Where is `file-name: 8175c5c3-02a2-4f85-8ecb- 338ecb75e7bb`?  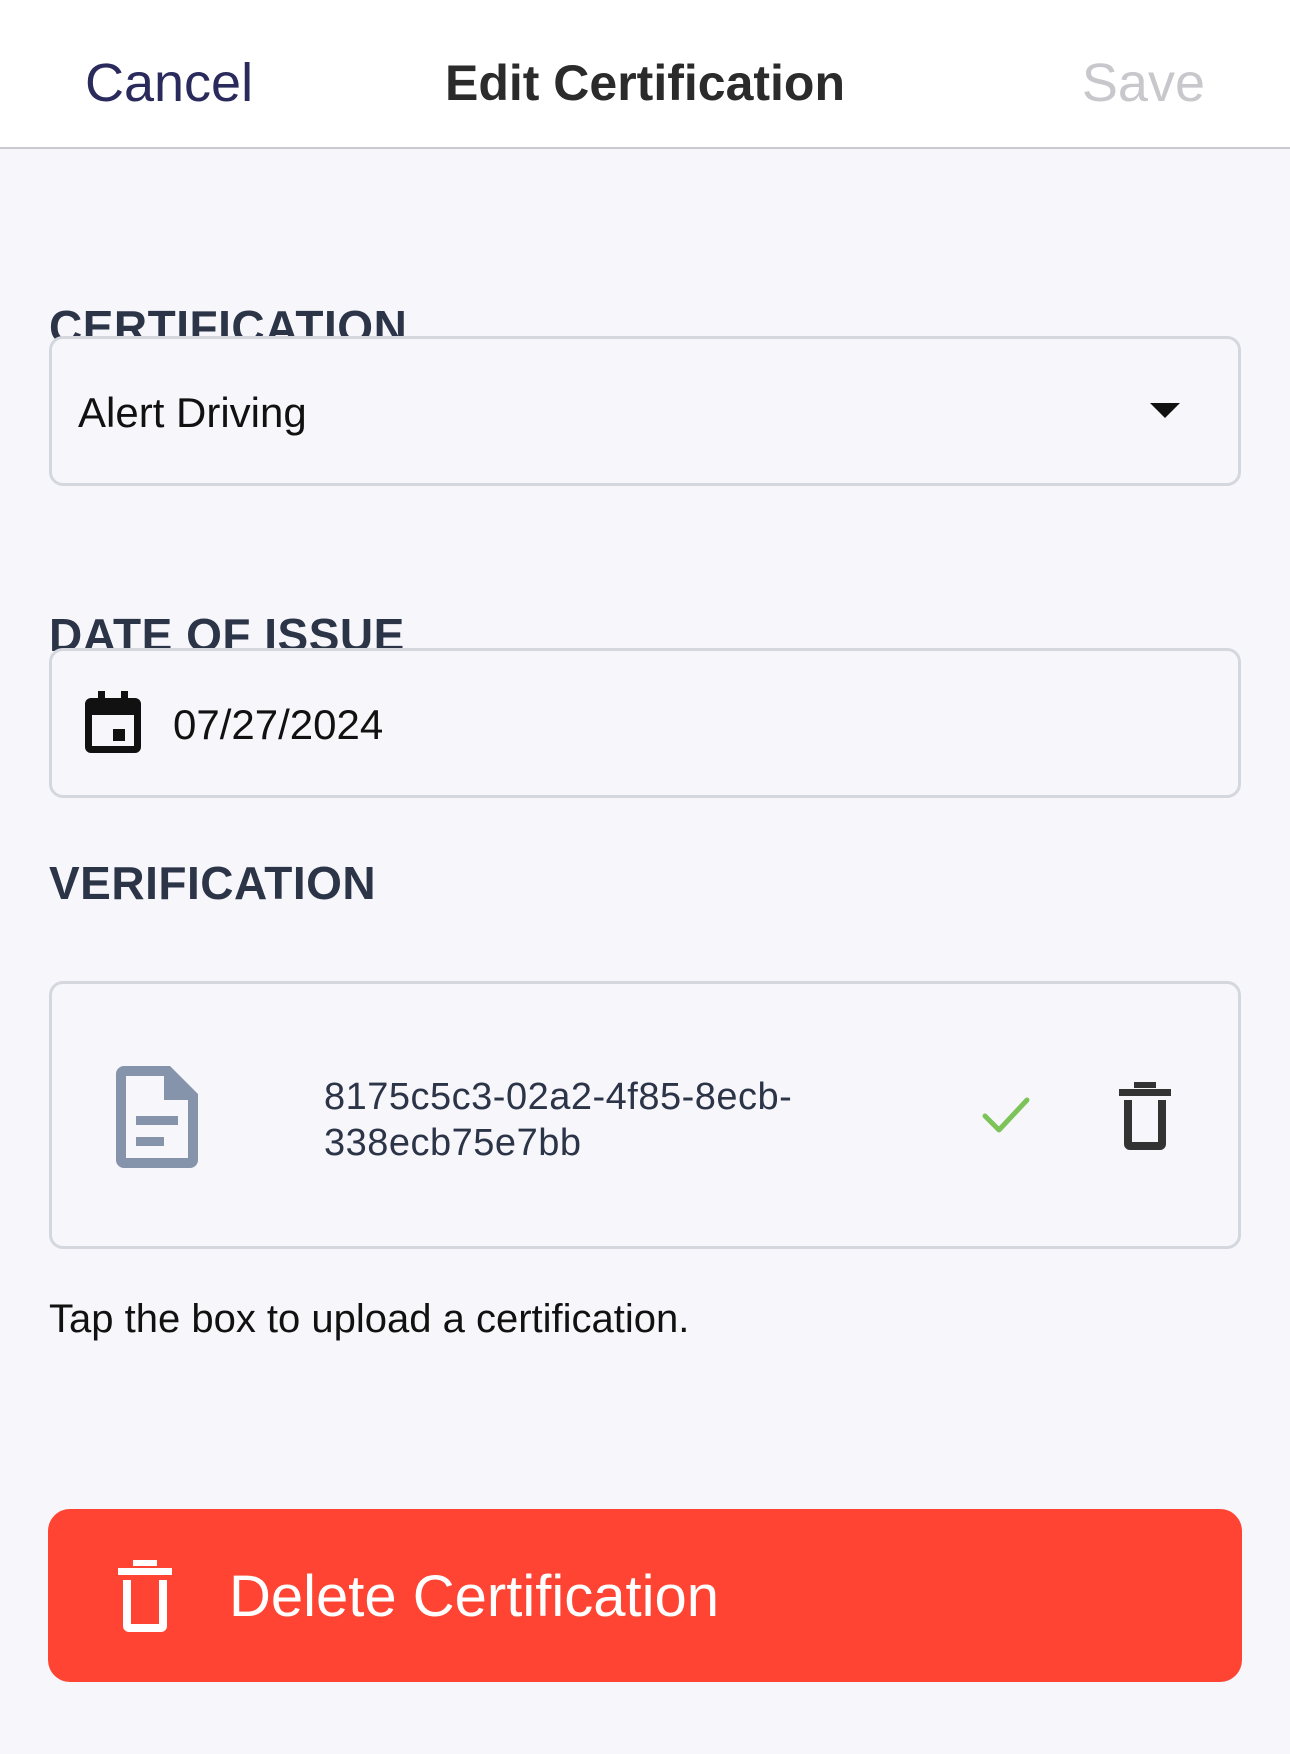
file-name: 8175c5c3-02a2-4f85-8ecb- 338ecb75e7bb is located at coordinates (604, 1120).